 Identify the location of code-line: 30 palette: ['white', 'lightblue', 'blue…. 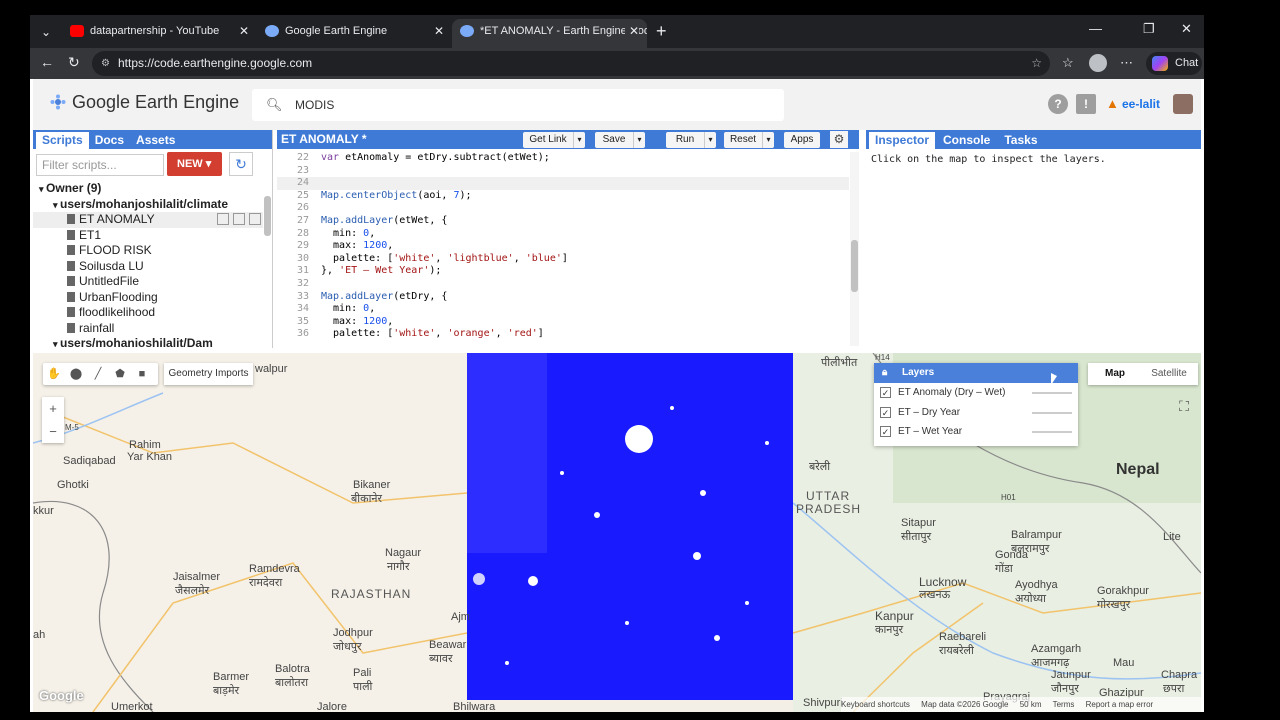
(563, 259).